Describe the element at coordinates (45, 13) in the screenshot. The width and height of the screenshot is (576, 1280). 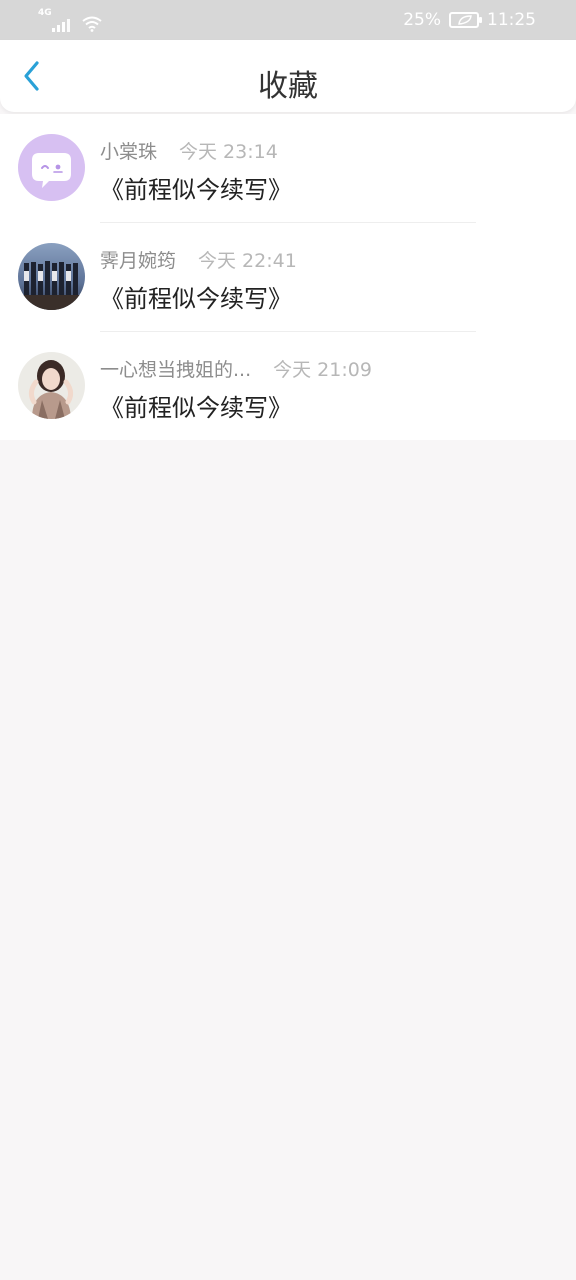
I see `network-type: 4G` at that location.